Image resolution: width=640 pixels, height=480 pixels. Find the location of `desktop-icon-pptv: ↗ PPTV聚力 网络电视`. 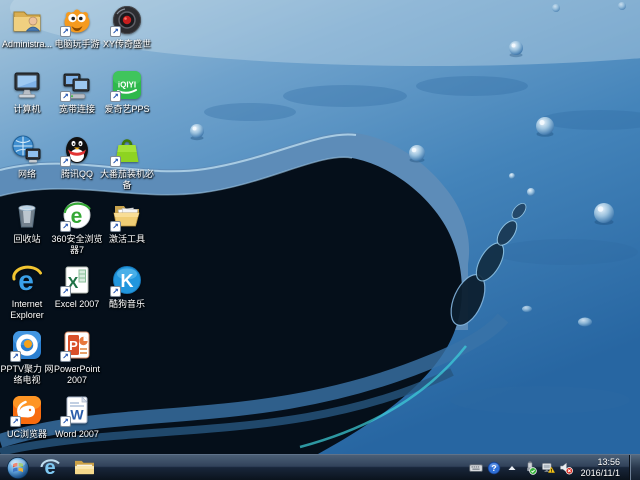

desktop-icon-pptv: ↗ PPTV聚力 网络电视 is located at coordinates (27, 361).